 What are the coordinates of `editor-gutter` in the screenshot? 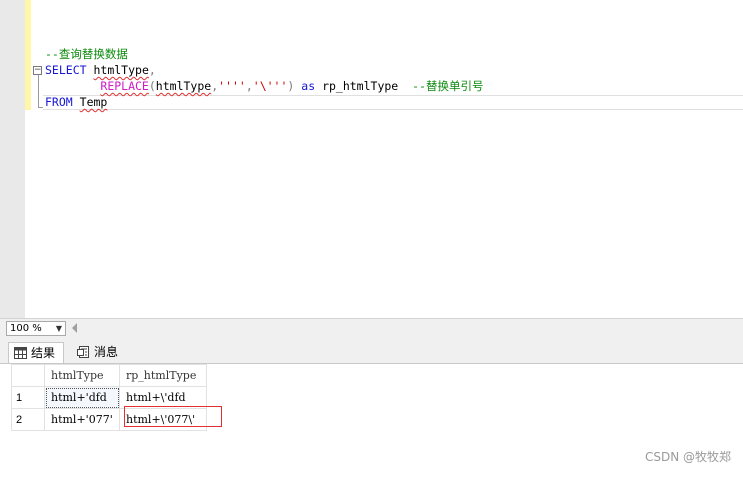 It's located at (12, 159).